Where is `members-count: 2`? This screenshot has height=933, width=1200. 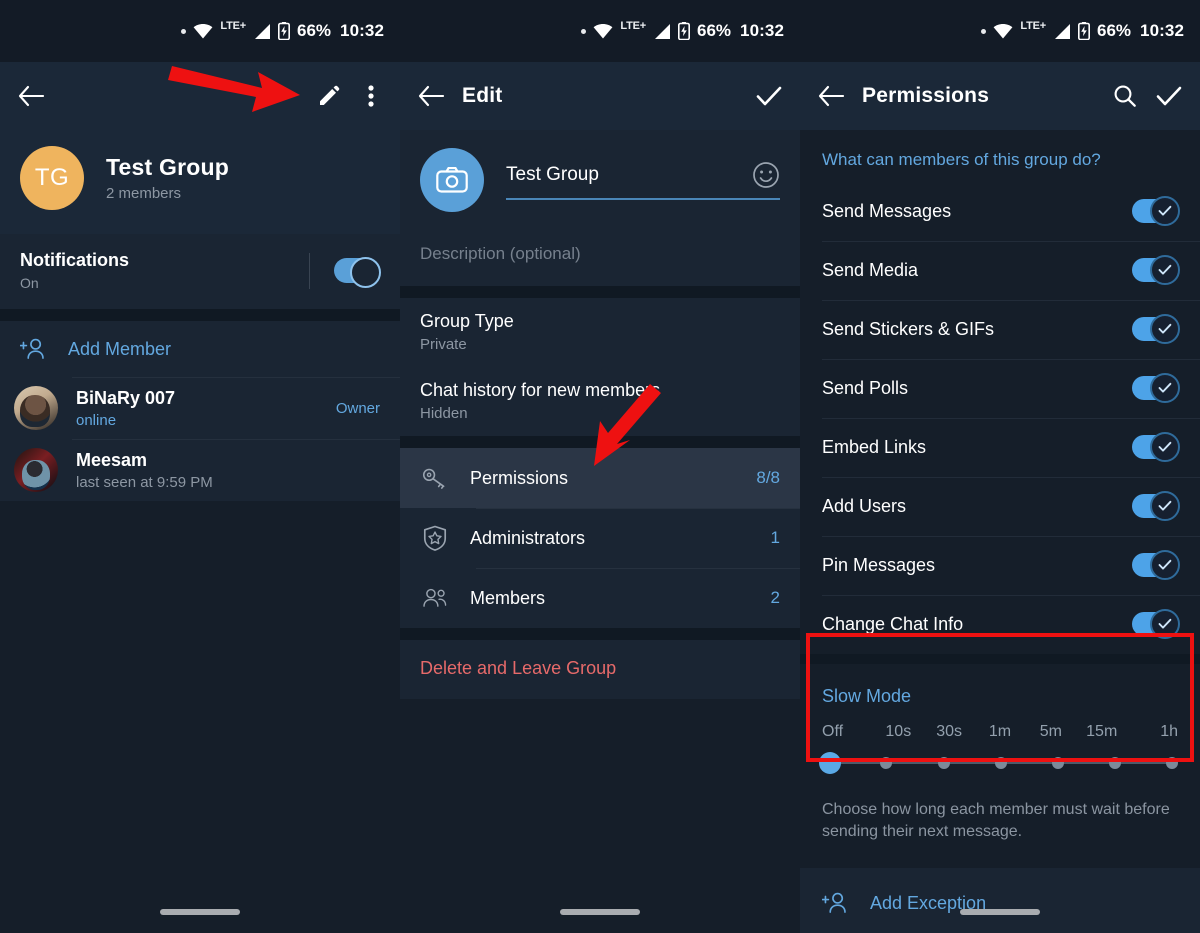 members-count: 2 is located at coordinates (775, 597).